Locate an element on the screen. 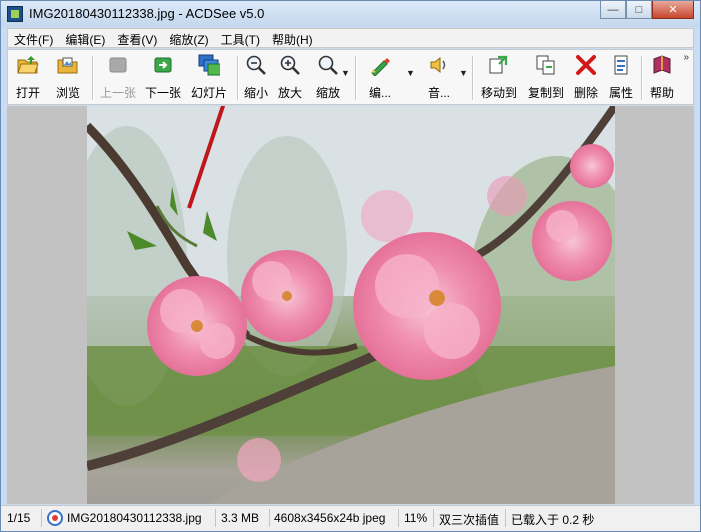 This screenshot has height=532, width=701. zoom-label: 缩放 is located at coordinates (328, 93).